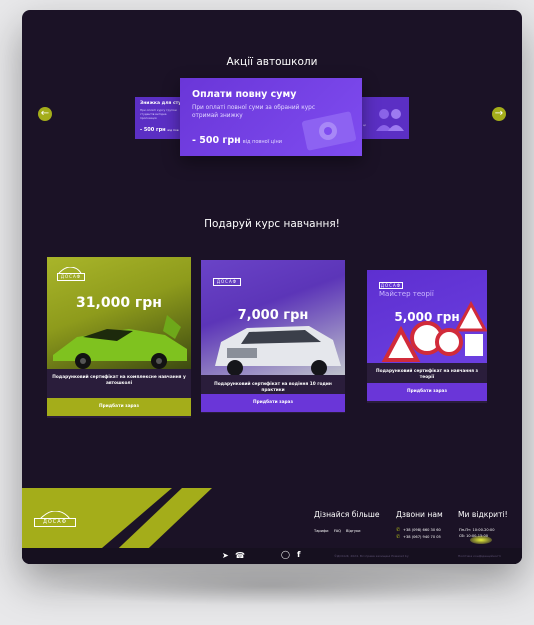 The image size is (534, 625). Describe the element at coordinates (477, 530) in the screenshot. I see `hours-weekdays: Пн-Пт: 10:00-20:00` at that location.